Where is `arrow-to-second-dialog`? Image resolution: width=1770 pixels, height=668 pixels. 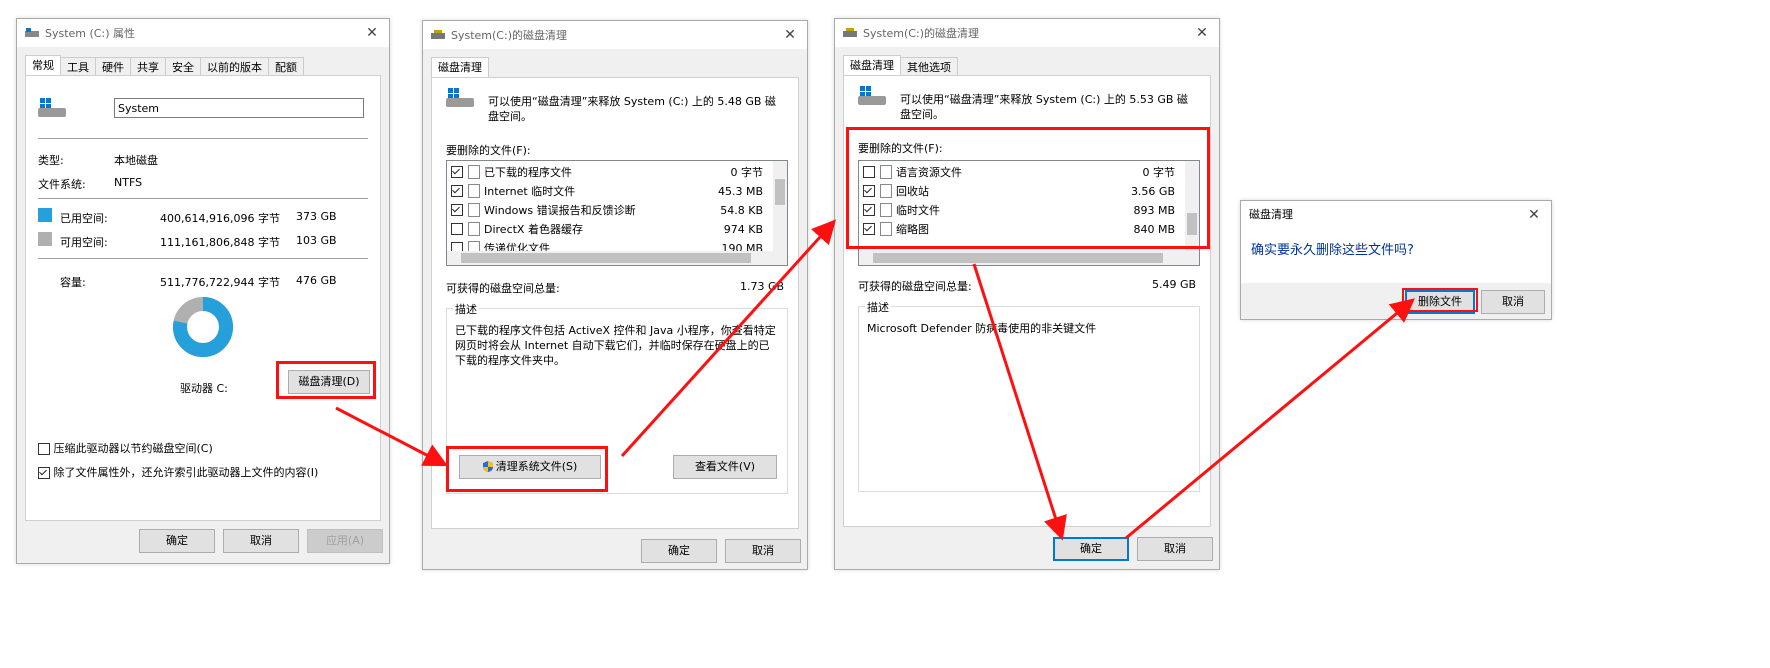 arrow-to-second-dialog is located at coordinates (728, 338).